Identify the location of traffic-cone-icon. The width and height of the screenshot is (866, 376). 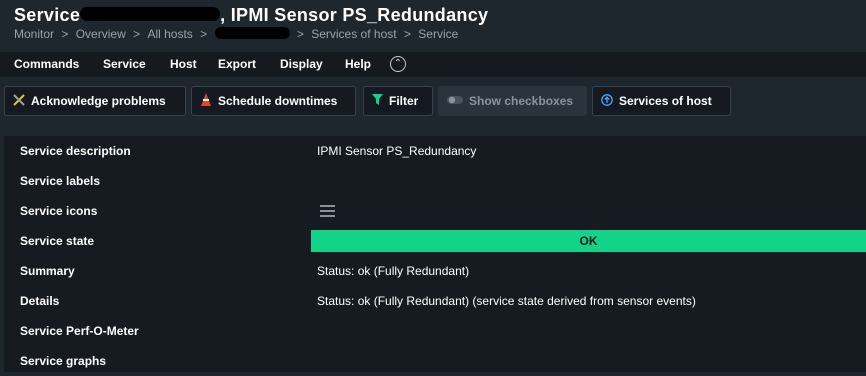
(206, 101).